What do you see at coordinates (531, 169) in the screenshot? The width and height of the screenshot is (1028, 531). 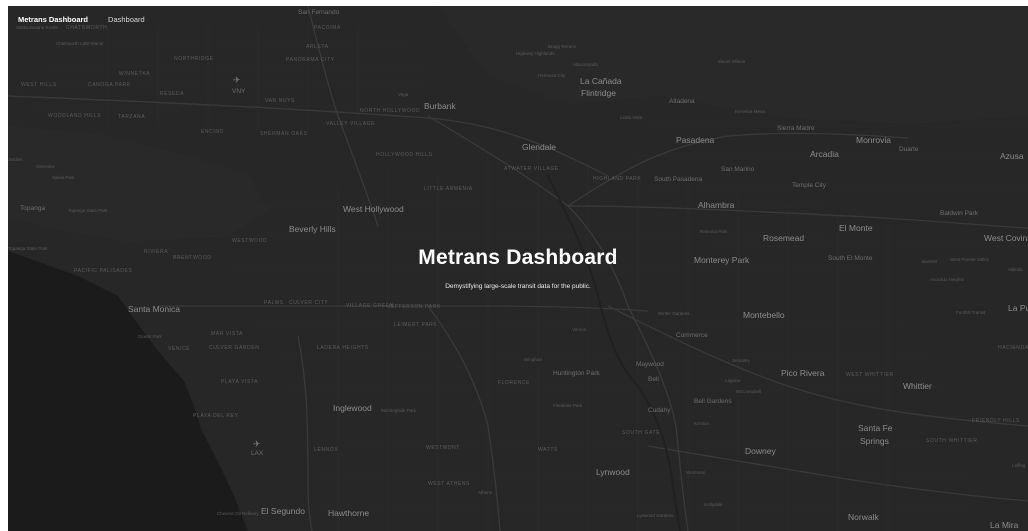 I see `map-place-label: ATWATER VILLAGE` at bounding box center [531, 169].